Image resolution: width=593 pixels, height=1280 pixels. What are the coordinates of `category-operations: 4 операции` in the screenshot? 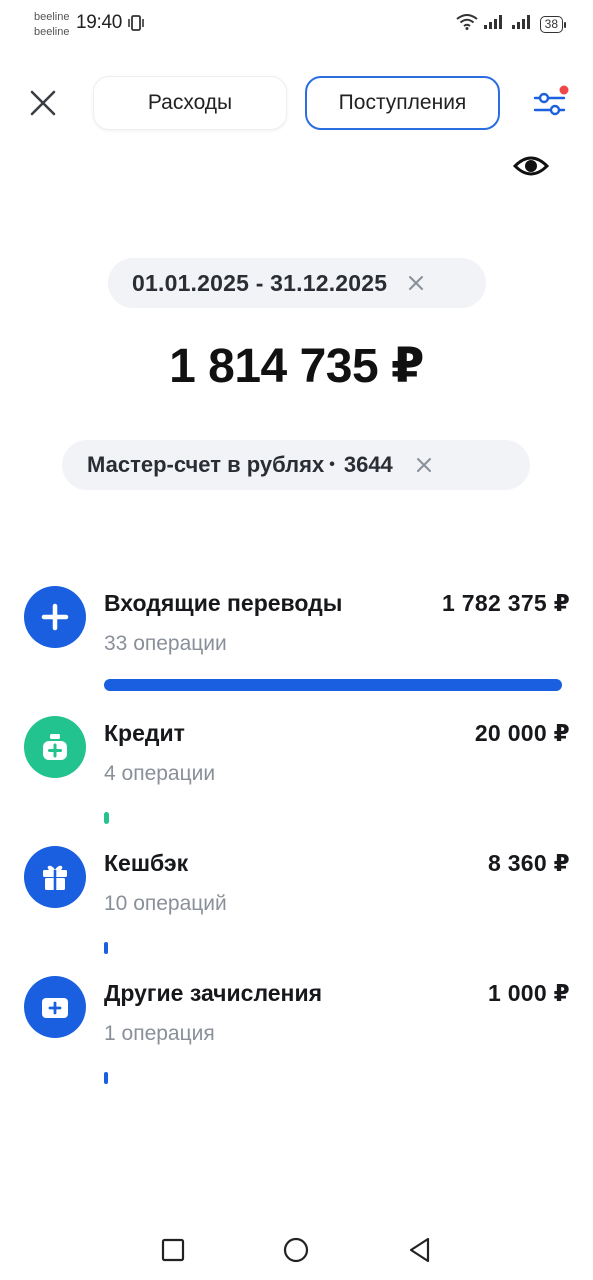 It's located at (160, 773).